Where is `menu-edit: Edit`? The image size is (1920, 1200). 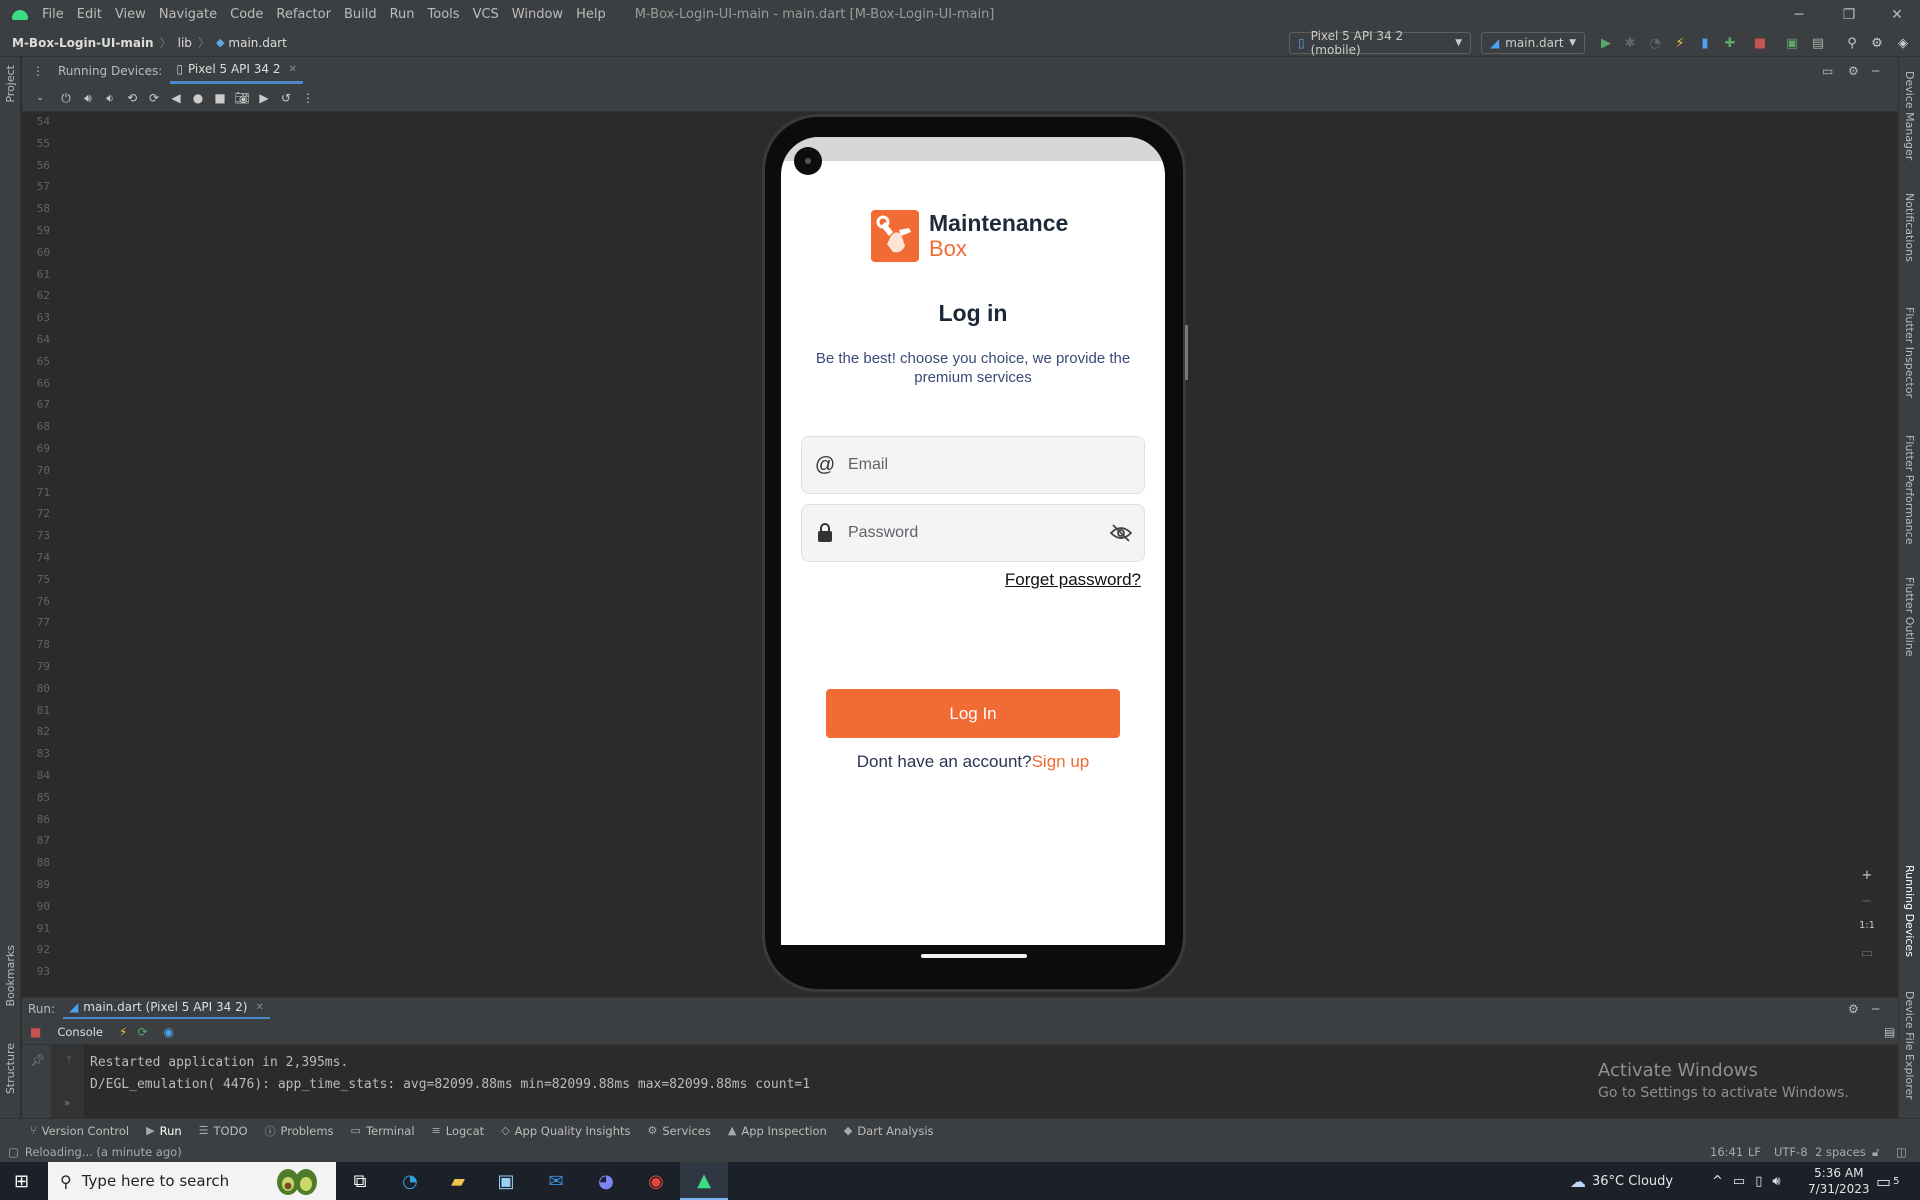
menu-edit: Edit is located at coordinates (89, 14).